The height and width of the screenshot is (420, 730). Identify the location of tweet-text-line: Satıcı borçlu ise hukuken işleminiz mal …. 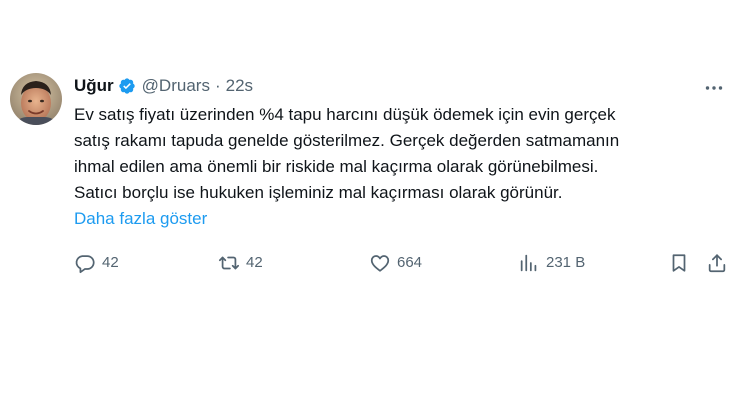
(318, 192).